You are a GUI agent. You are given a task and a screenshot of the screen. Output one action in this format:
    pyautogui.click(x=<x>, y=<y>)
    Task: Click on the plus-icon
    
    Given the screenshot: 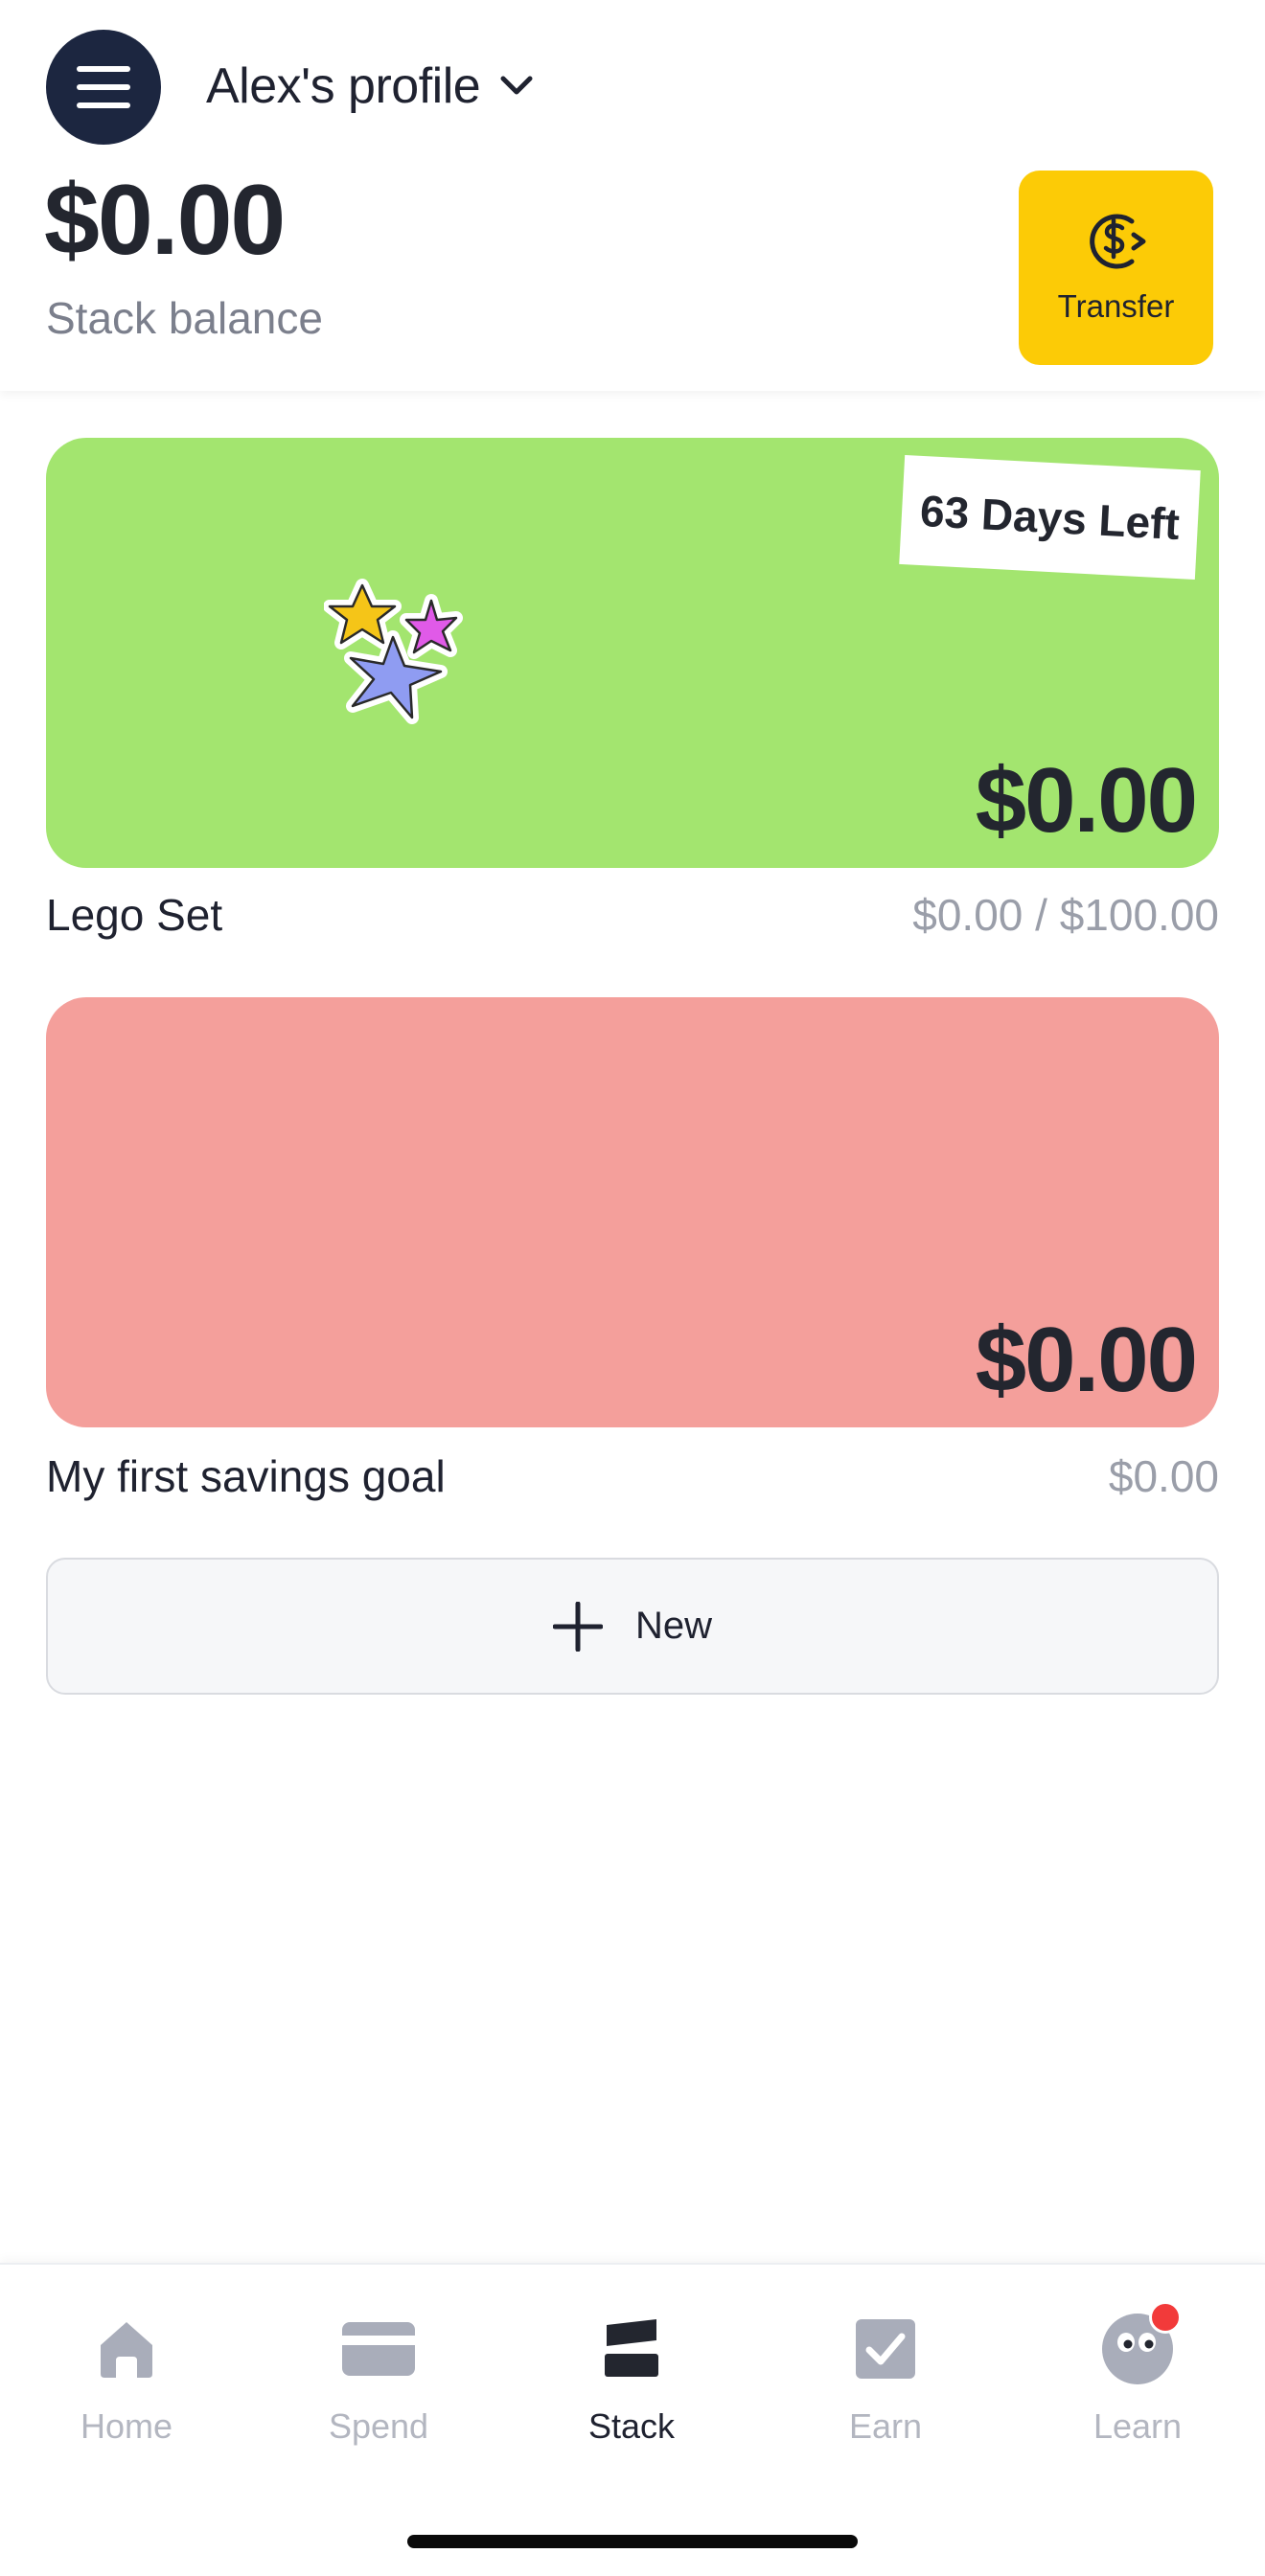 What is the action you would take?
    pyautogui.click(x=577, y=1626)
    